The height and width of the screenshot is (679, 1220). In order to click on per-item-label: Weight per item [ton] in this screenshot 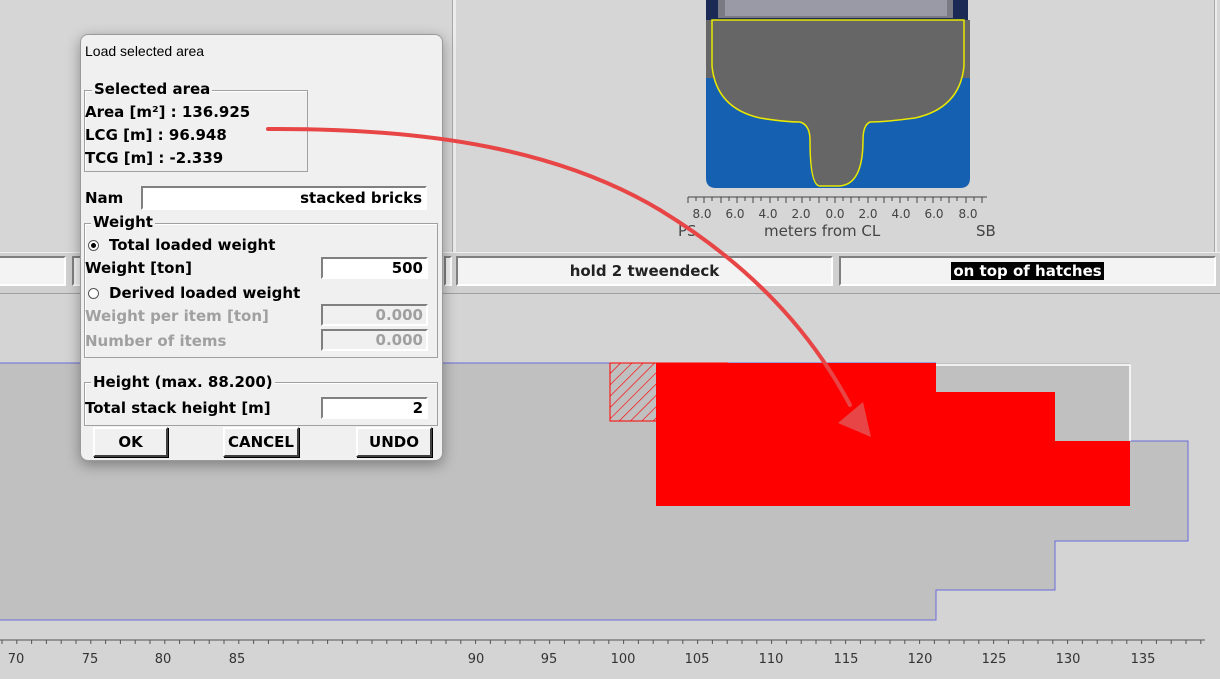, I will do `click(177, 316)`.